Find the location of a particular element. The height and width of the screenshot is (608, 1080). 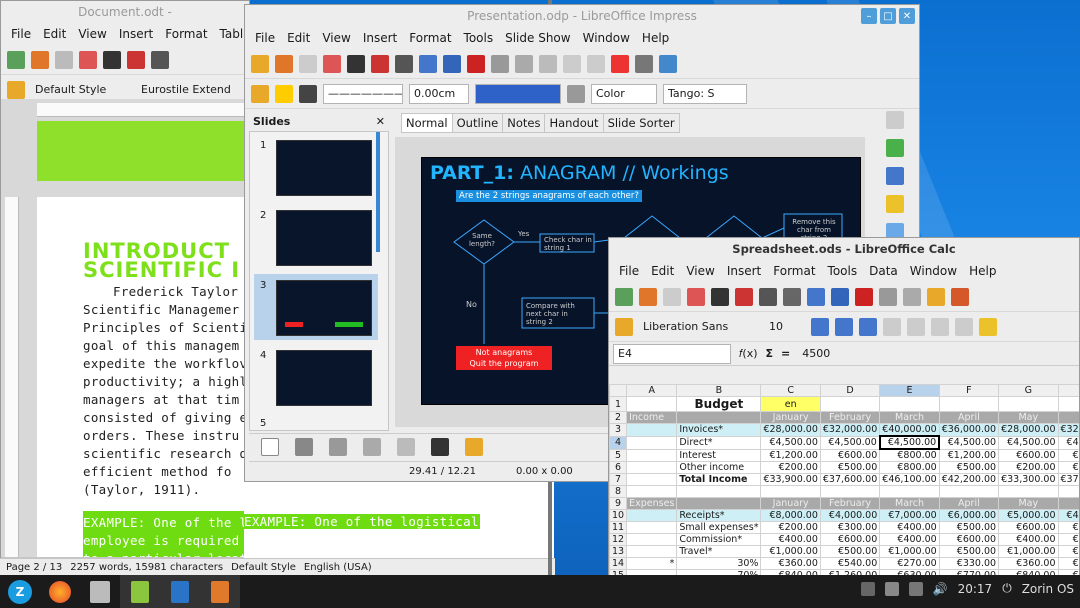

calc-task is located at coordinates (220, 591).